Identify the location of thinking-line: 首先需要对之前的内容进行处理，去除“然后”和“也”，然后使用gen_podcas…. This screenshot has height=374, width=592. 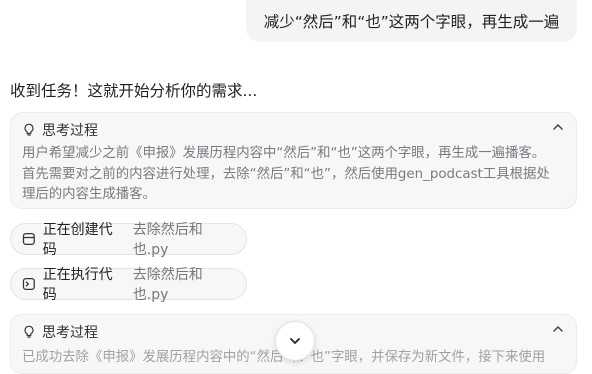
(286, 174).